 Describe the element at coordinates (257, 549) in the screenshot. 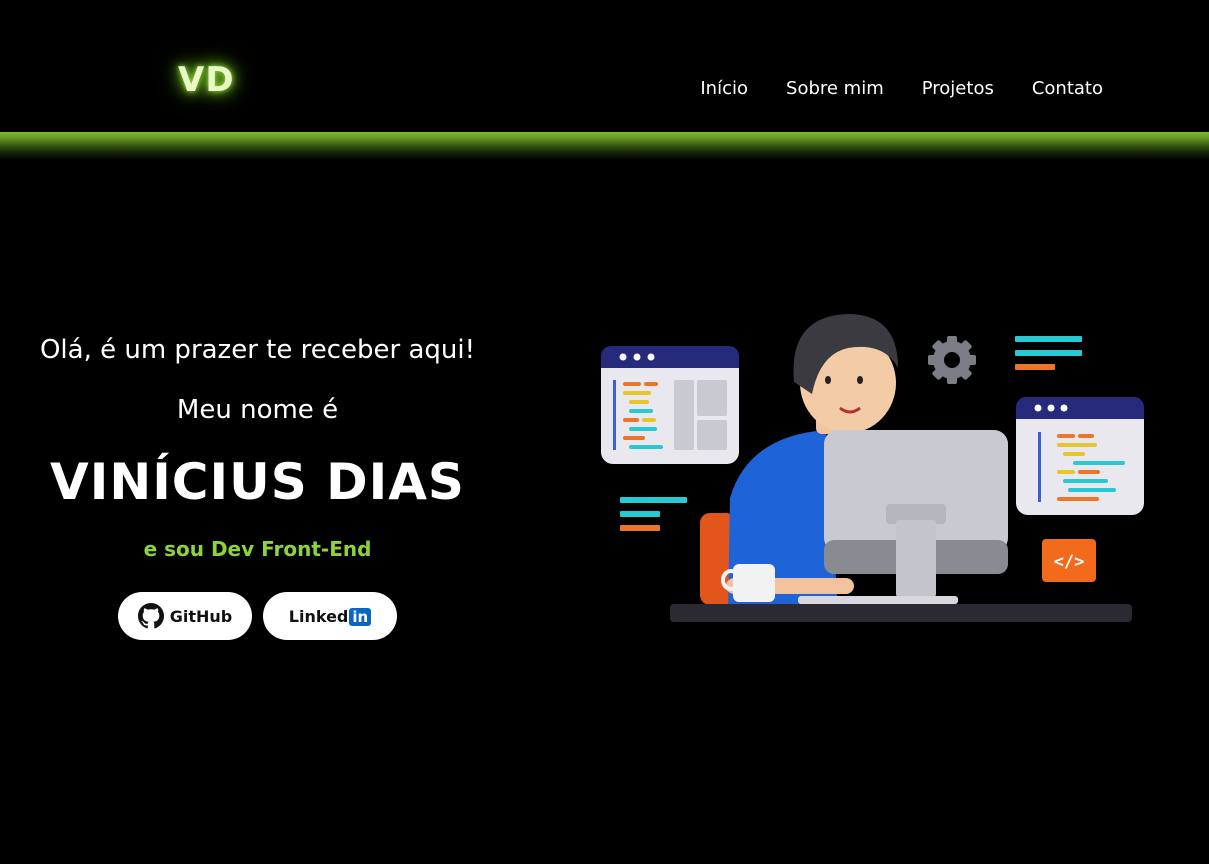

I see `hero-role: e sou Dev Front-End` at that location.